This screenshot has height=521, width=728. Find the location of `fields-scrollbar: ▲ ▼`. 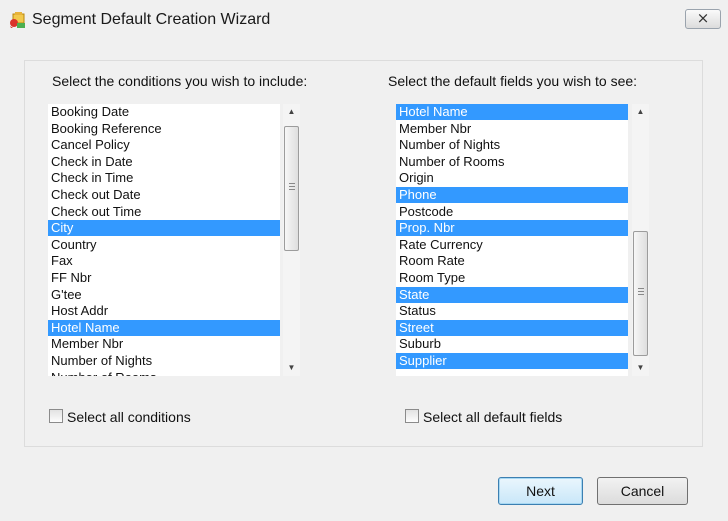

fields-scrollbar: ▲ ▼ is located at coordinates (640, 240).